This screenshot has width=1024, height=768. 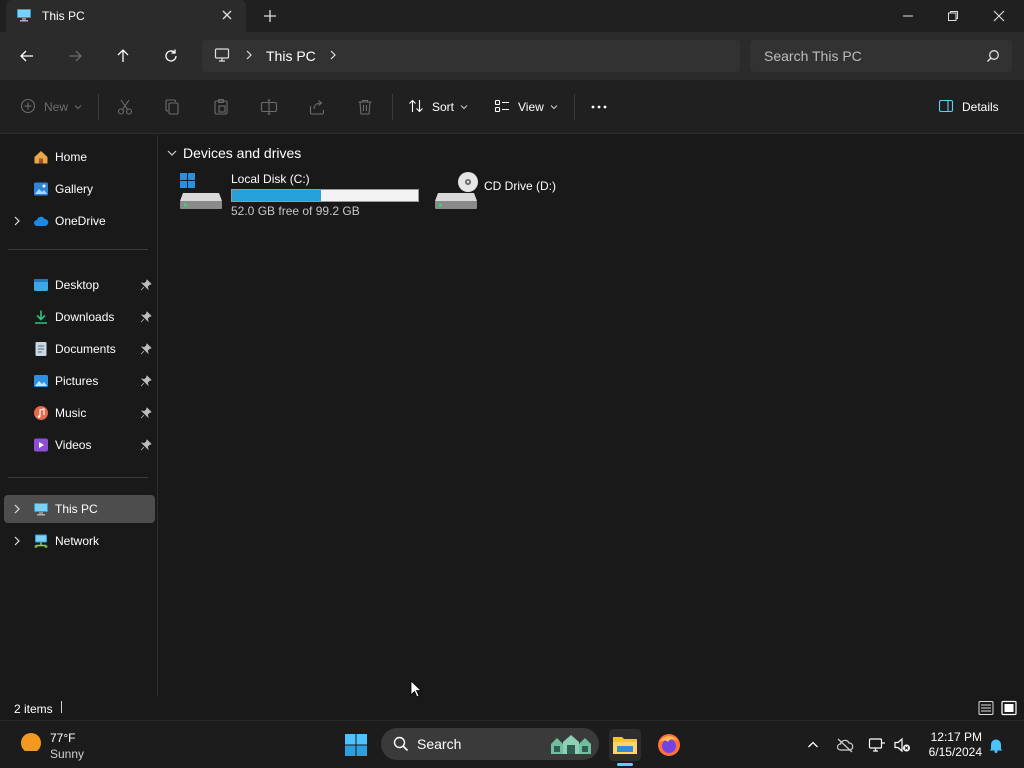 I want to click on tab-this-pc: This PC, so click(x=126, y=16).